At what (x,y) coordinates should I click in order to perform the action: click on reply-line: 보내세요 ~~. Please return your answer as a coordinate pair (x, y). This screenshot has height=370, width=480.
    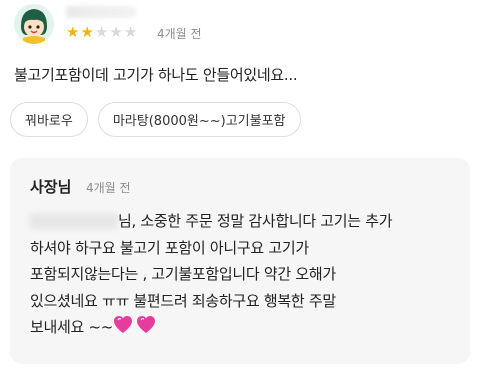
    Looking at the image, I should click on (72, 327).